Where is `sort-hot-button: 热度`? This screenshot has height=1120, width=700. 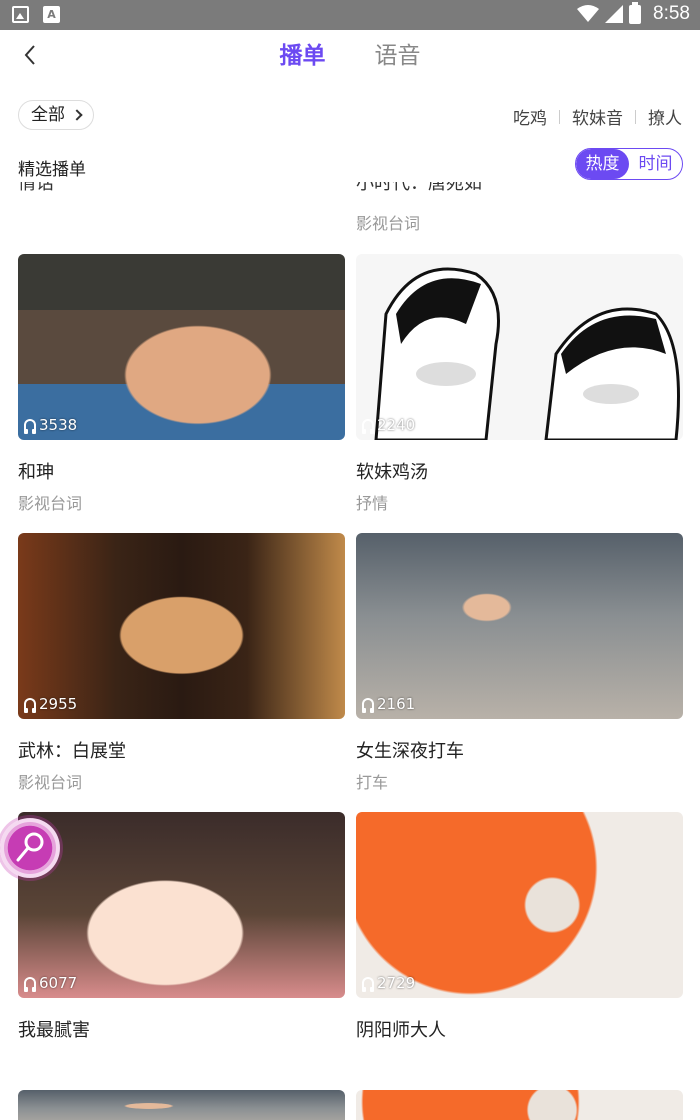 sort-hot-button: 热度 is located at coordinates (602, 164).